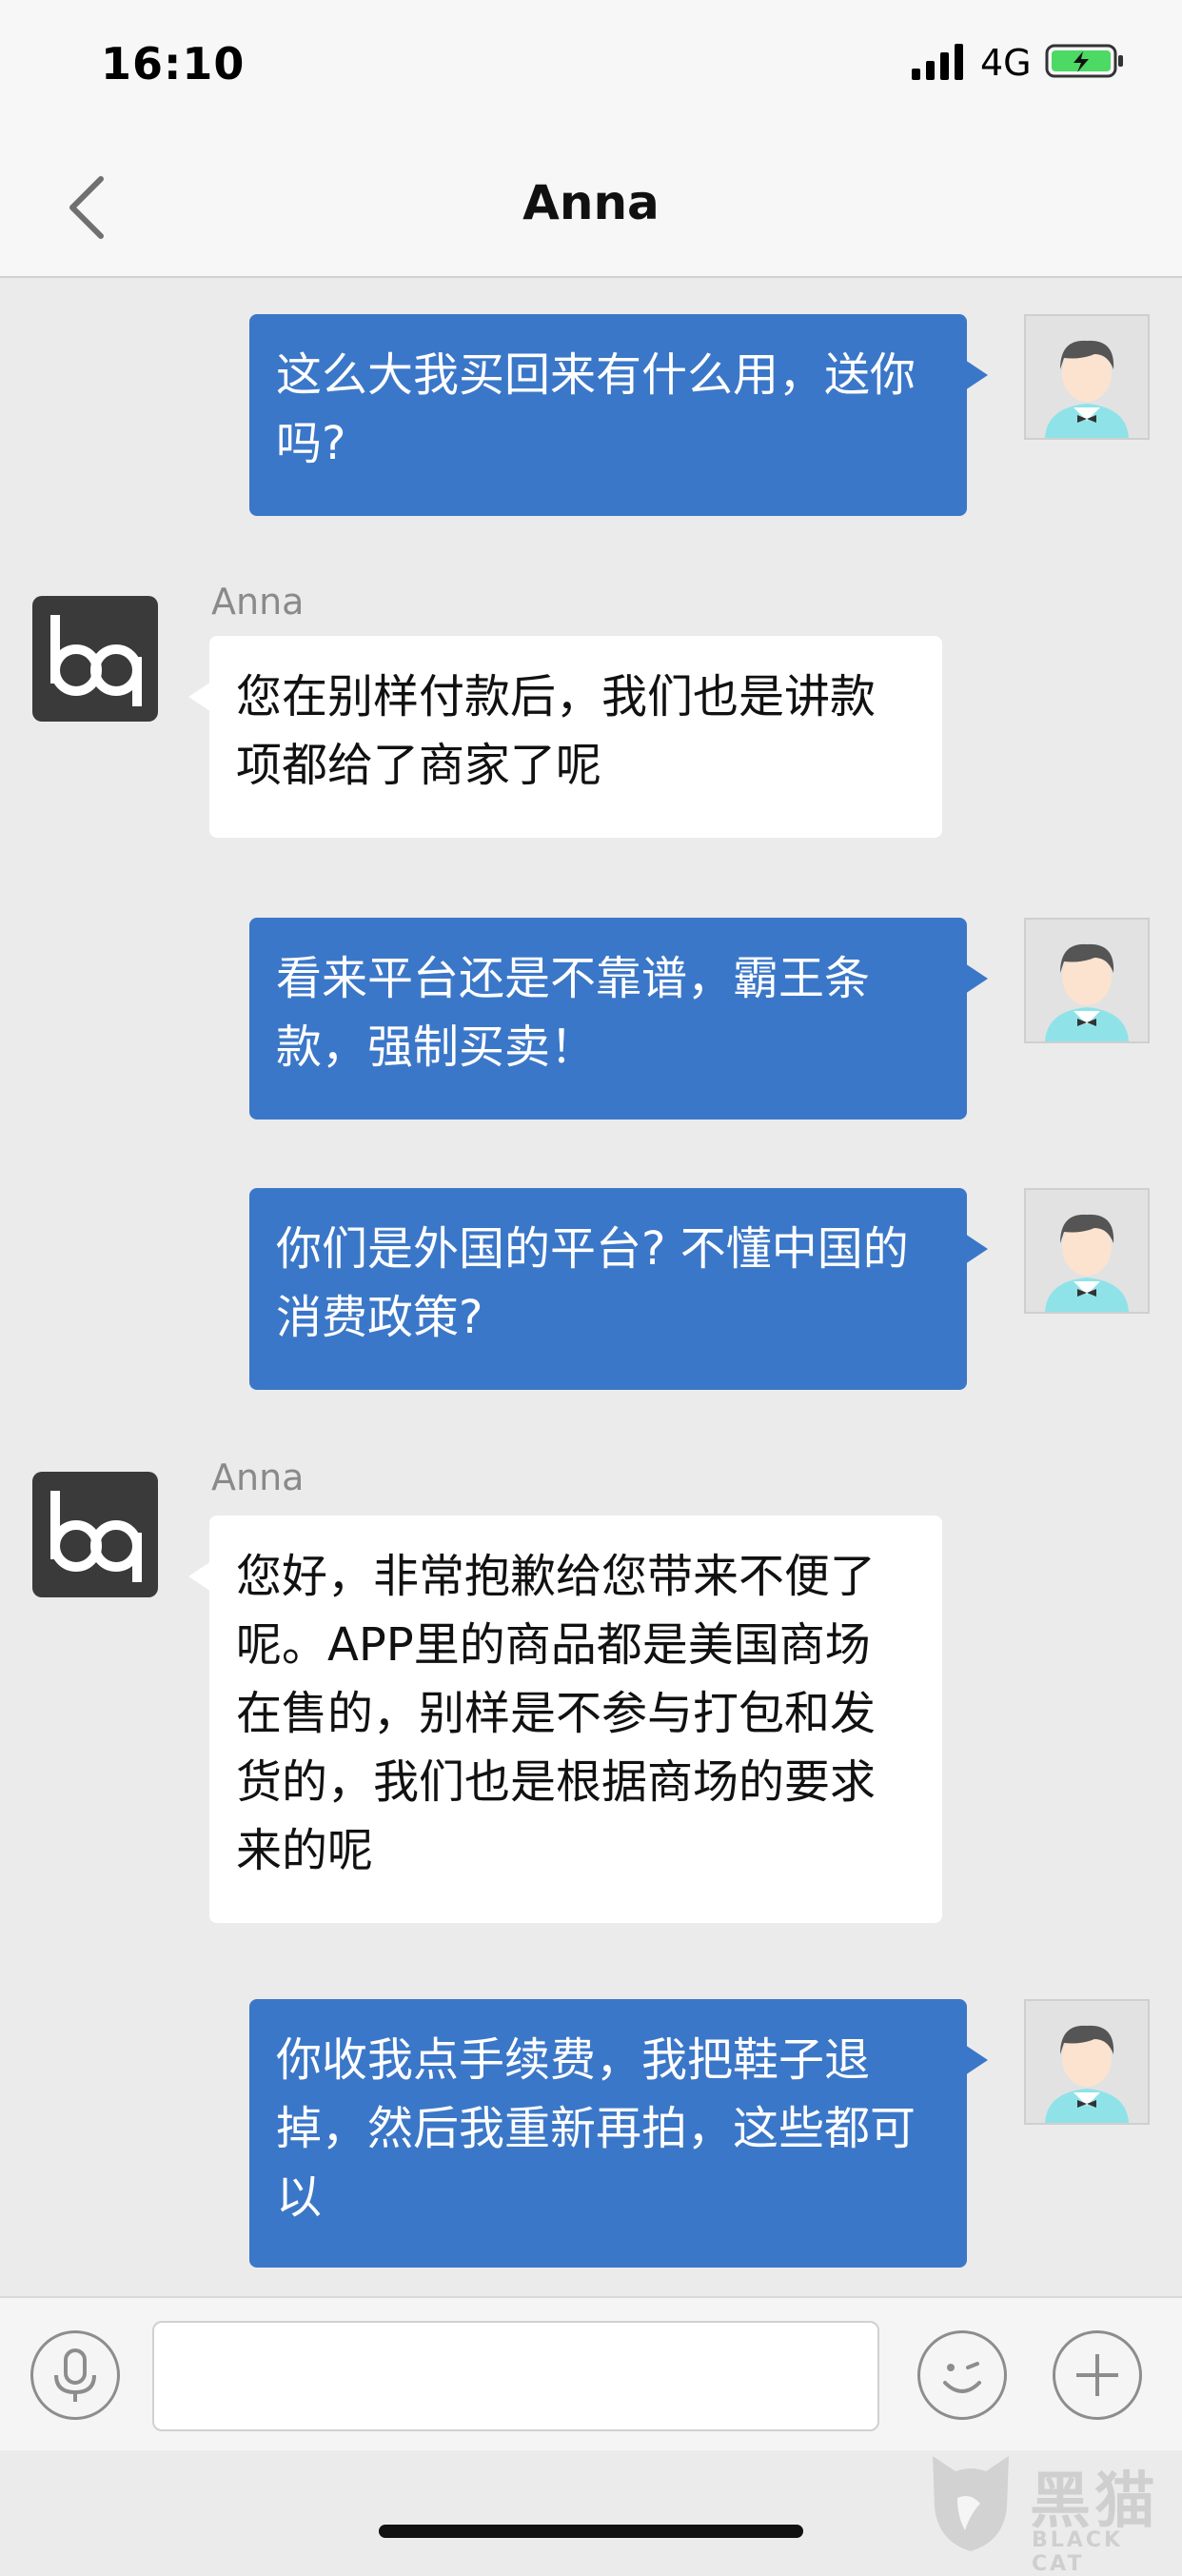 This screenshot has width=1182, height=2576. I want to click on message-bubble: 你们是外国的平台? 不懂中国的消费政策?, so click(618, 1289).